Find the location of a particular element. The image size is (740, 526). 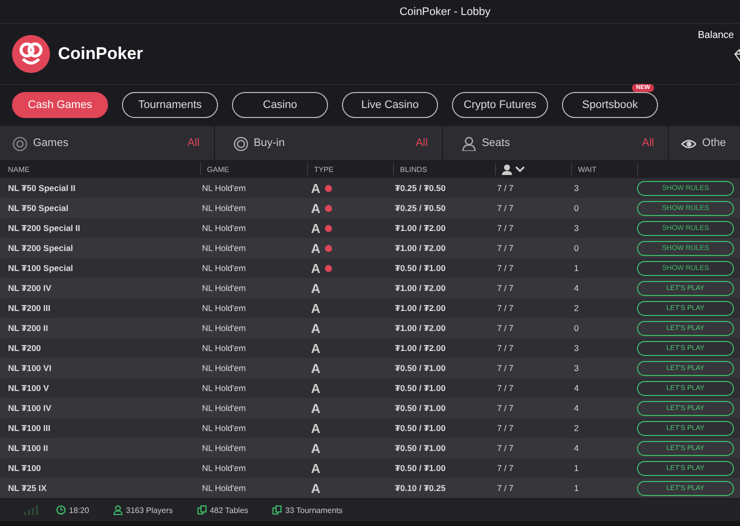

table-cell-text: NL ₮100 Special is located at coordinates (40, 268).